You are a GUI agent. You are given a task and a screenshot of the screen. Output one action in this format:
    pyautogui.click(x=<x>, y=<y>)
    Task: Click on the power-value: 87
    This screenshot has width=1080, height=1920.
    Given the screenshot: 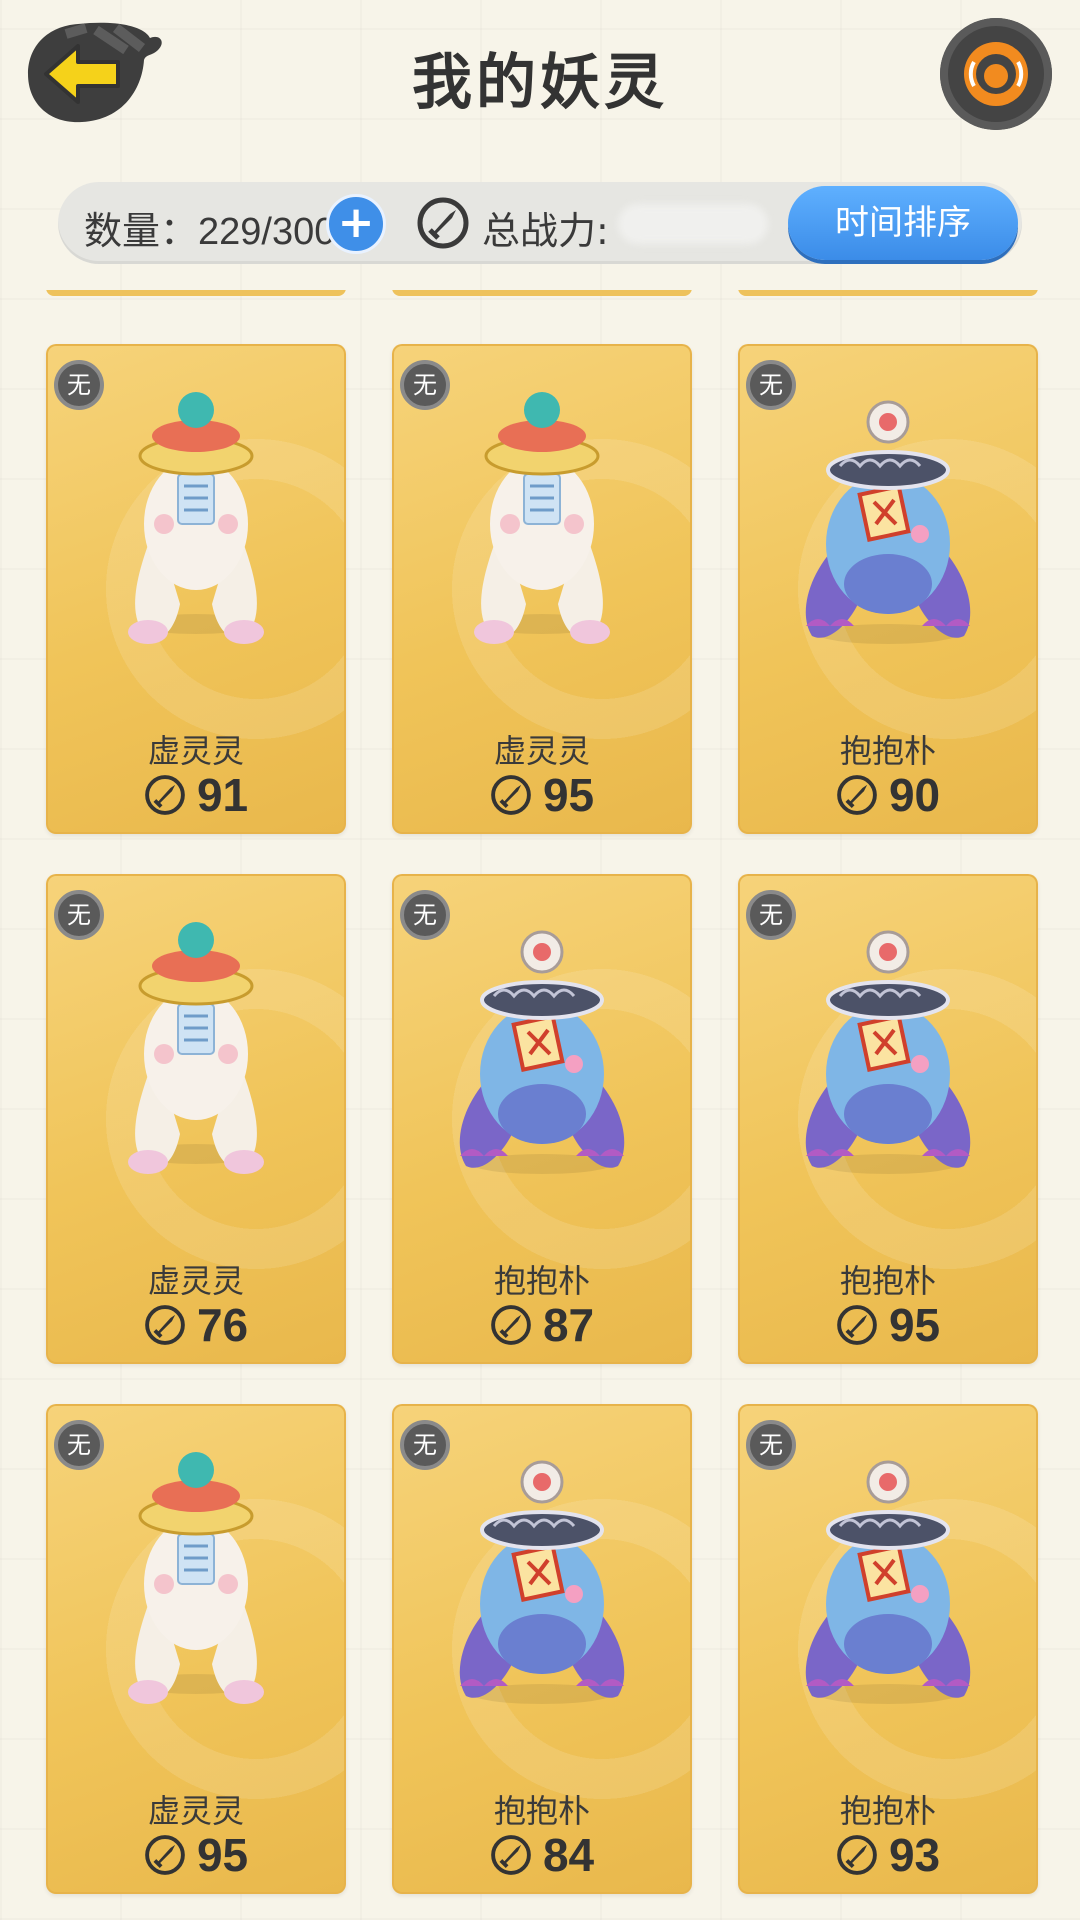 What is the action you would take?
    pyautogui.click(x=568, y=1325)
    